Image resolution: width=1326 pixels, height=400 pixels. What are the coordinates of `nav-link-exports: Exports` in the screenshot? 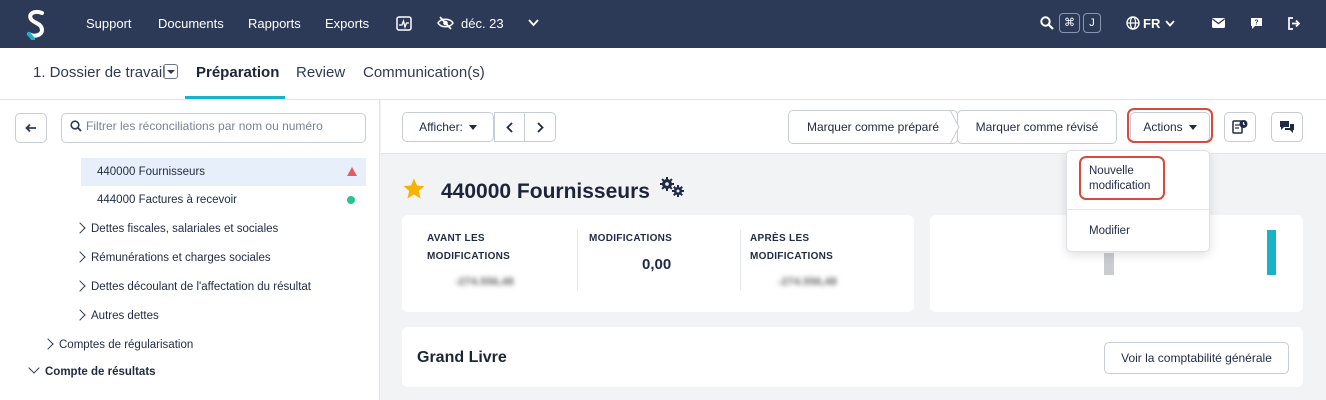 It's located at (347, 23).